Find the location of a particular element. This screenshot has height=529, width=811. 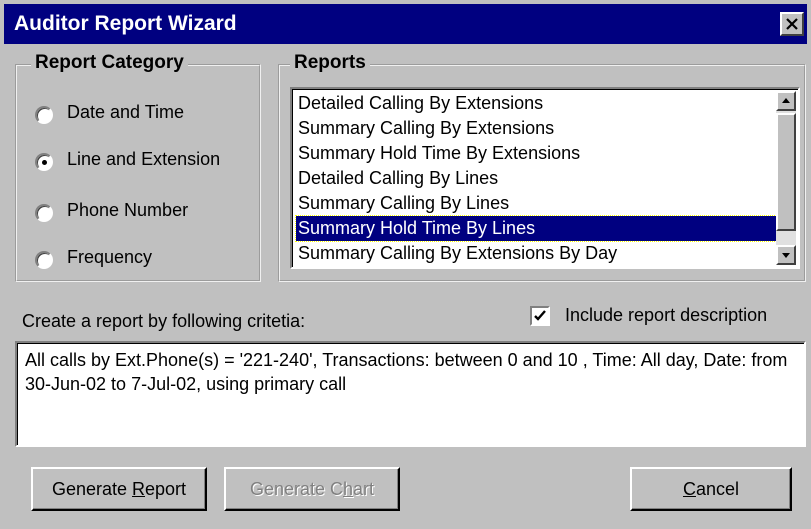

list-item: Summary Calling By Extensions is located at coordinates (426, 128).